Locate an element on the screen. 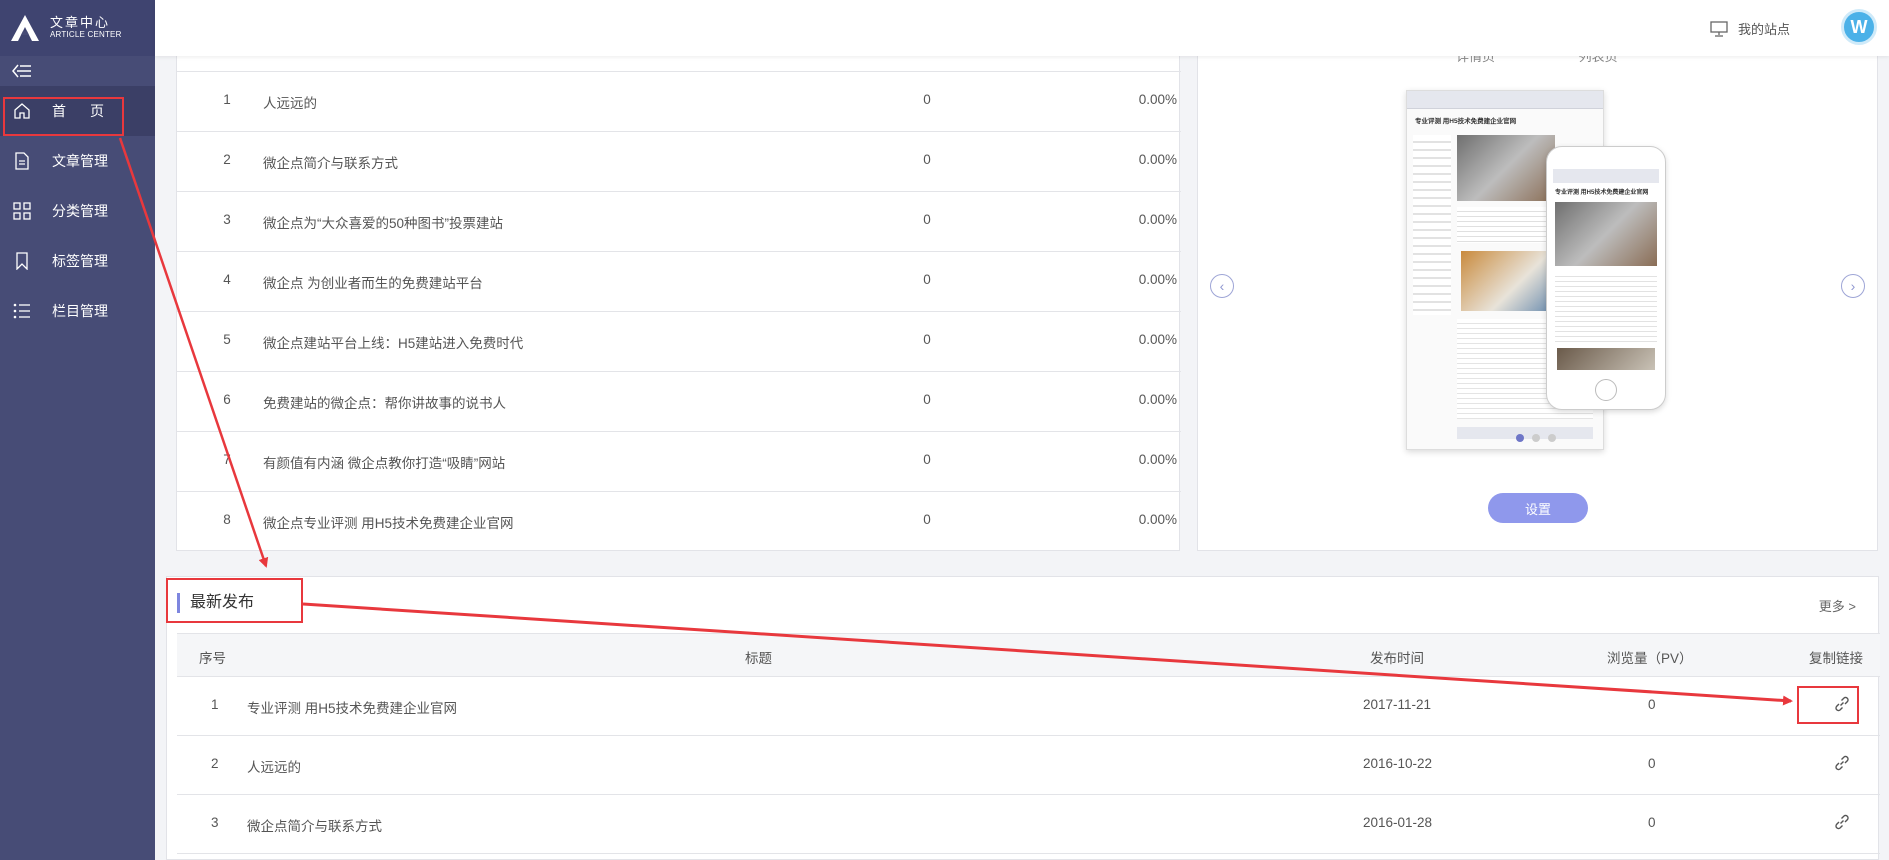  bookmark-icon is located at coordinates (22, 261).